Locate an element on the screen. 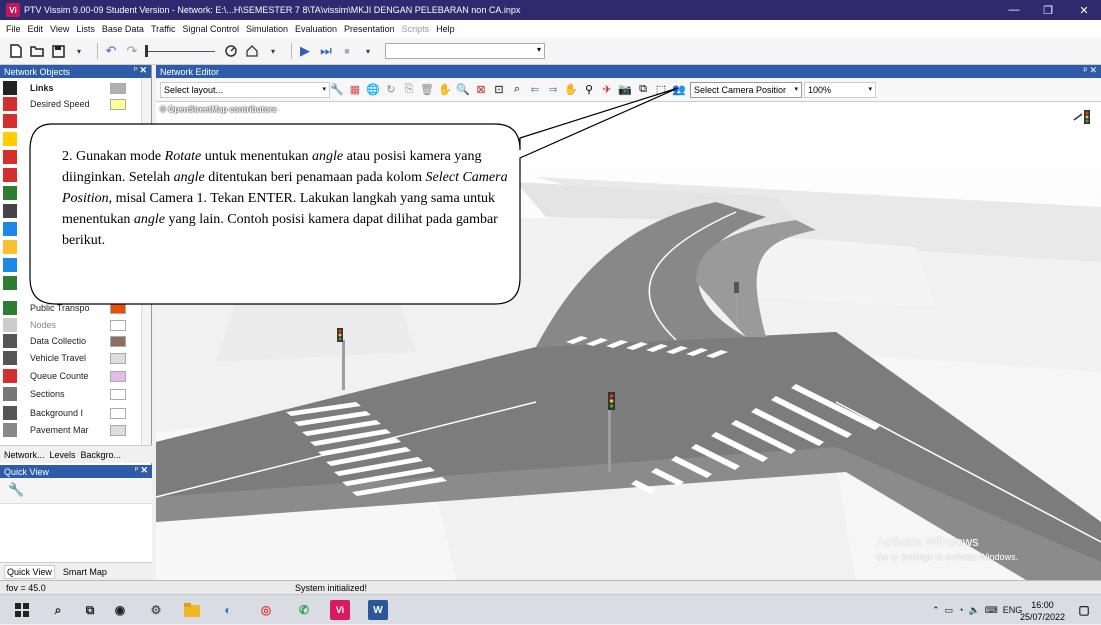  chevron-up-icon: ⌃ is located at coordinates (936, 610).